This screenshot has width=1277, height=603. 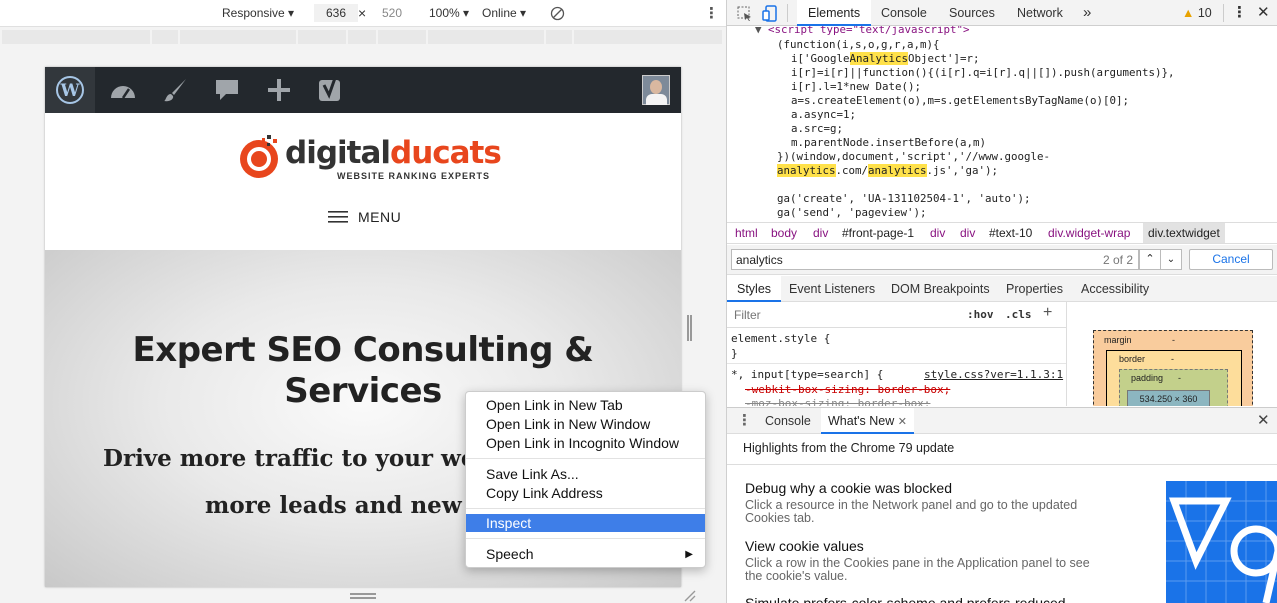 I want to click on customize-menu-icon: ⋮, so click(x=1239, y=13).